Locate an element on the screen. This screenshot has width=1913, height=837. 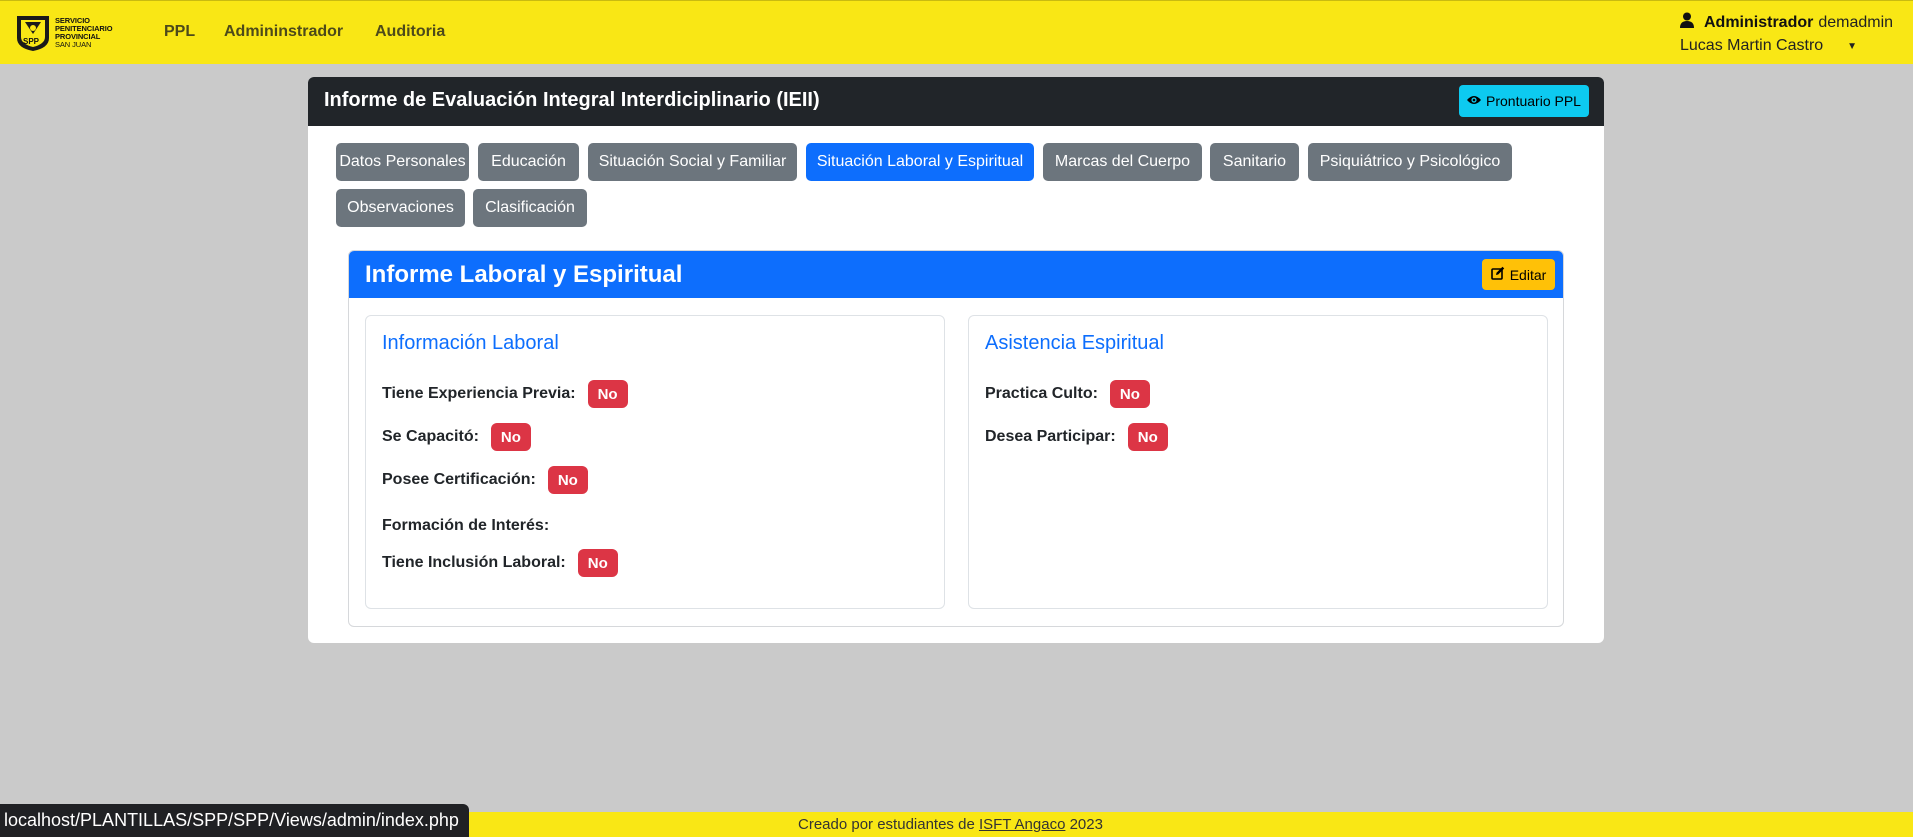
field-label: Se Capacitó: is located at coordinates (430, 436).